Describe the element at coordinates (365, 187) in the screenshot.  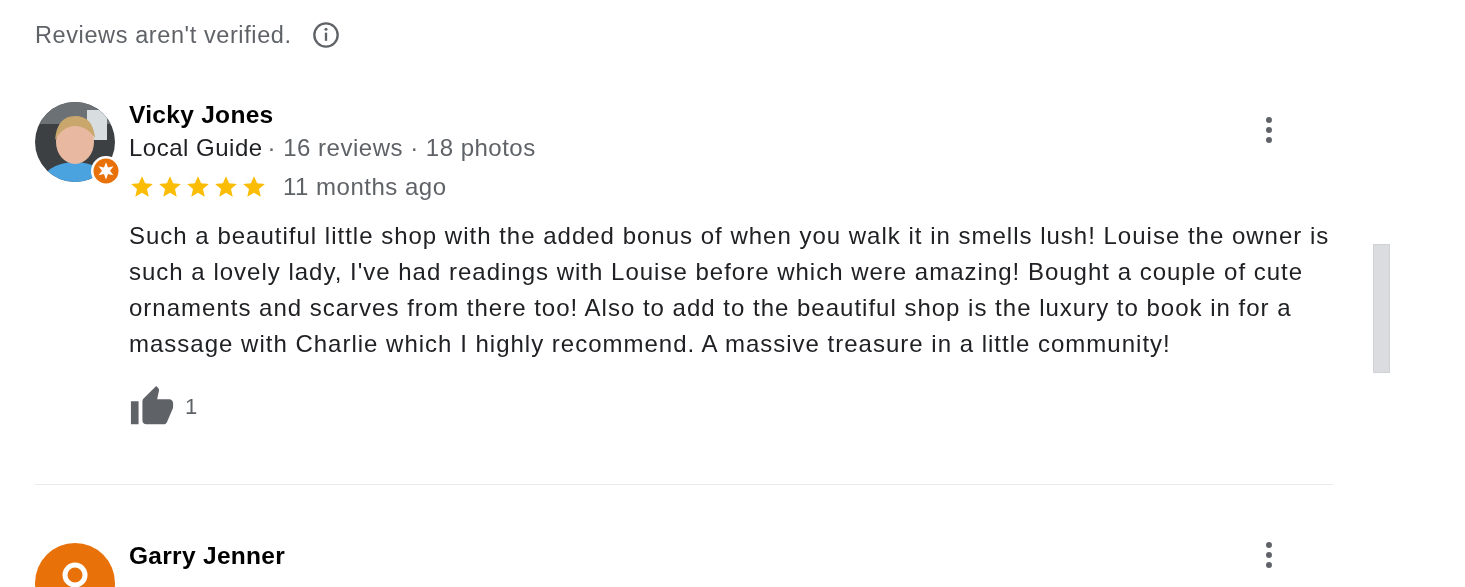
I see `review-time: 11 months ago` at that location.